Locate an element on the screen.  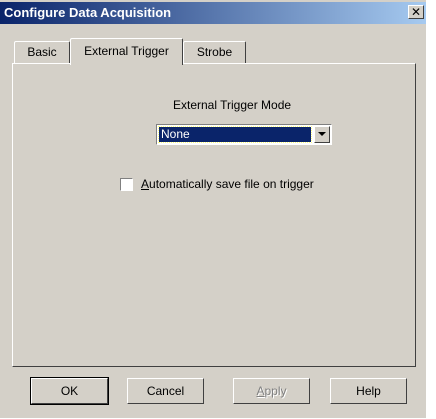
tab-basic: Basic is located at coordinates (42, 52).